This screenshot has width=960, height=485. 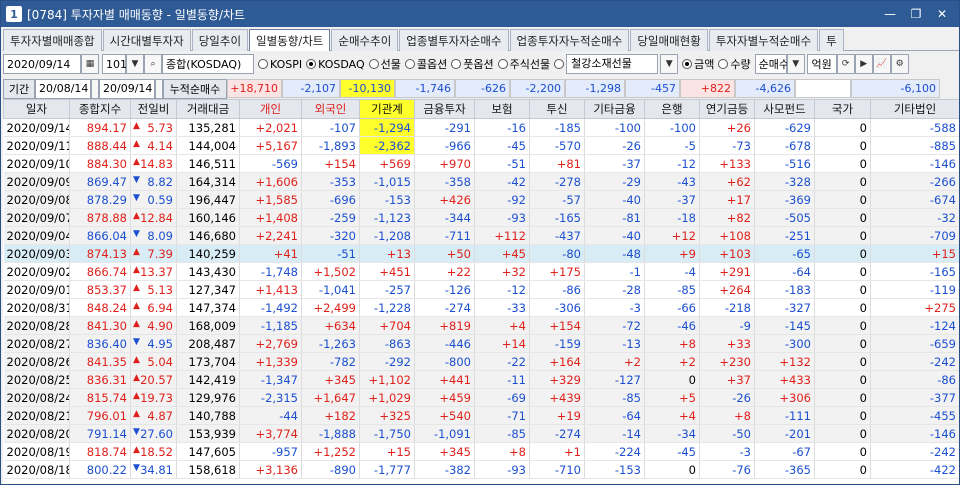 I want to click on column-header-5: 외국인, so click(x=330, y=109).